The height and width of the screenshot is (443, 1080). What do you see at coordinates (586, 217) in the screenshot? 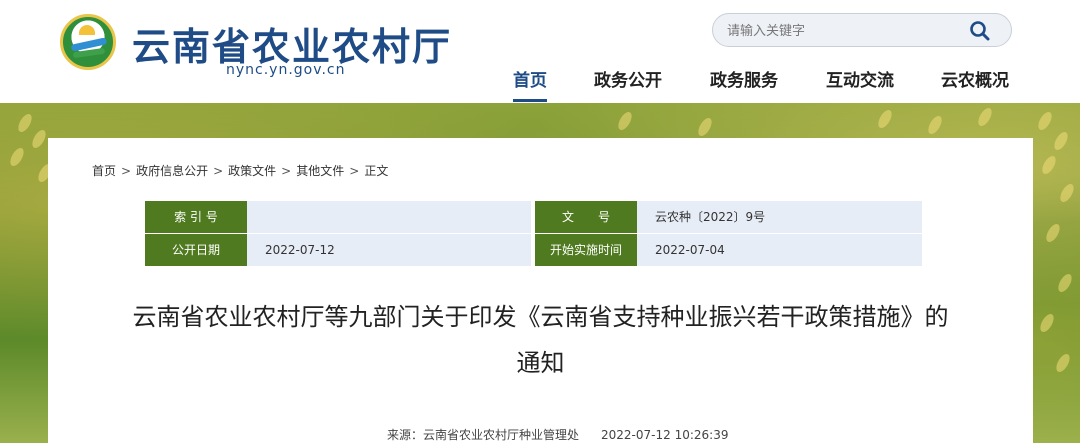
I see `doc-no-label: 文 号` at bounding box center [586, 217].